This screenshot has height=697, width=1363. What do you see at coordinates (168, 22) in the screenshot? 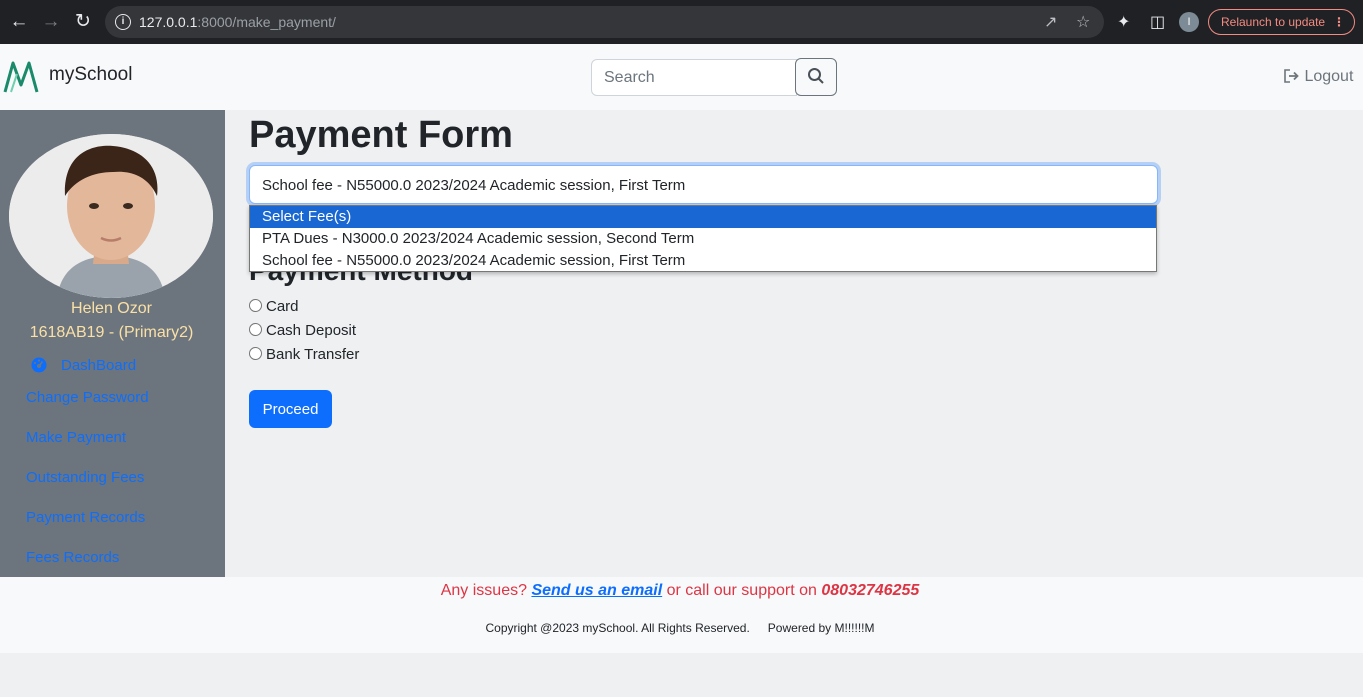
I see `url-host: 127.0.0.1` at bounding box center [168, 22].